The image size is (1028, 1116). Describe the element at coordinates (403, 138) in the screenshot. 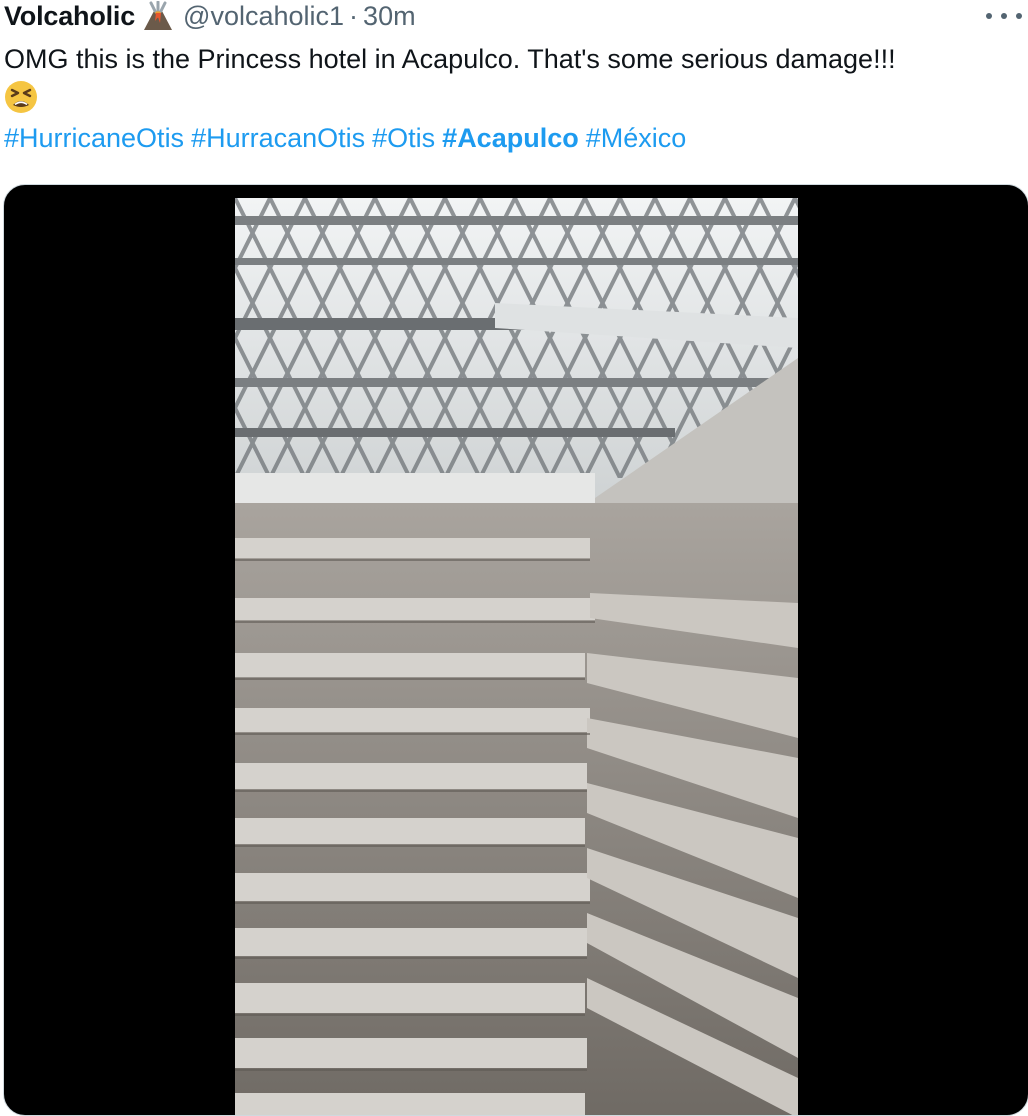

I see `hashtag-link: #Otis` at that location.